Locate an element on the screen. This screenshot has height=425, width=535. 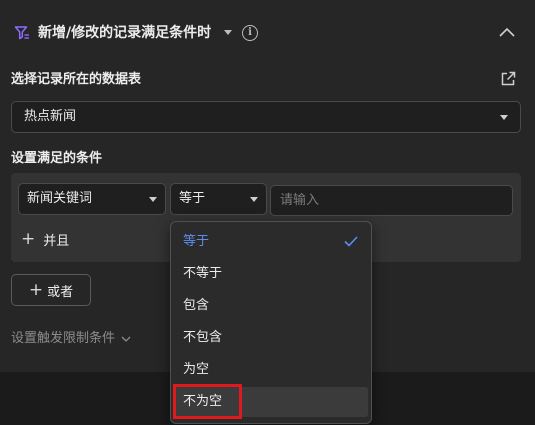
table-select: 热点新闻 is located at coordinates (266, 117).